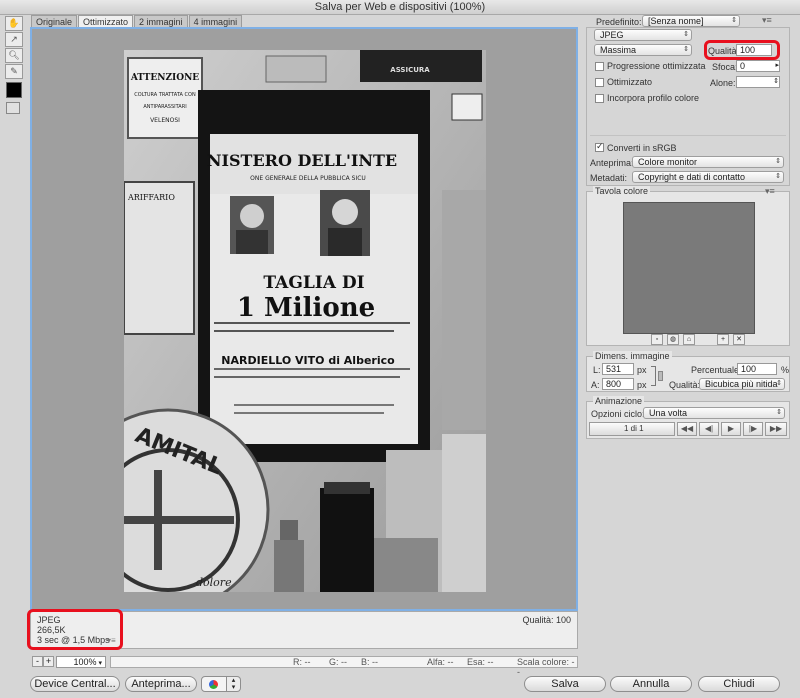  What do you see at coordinates (708, 162) in the screenshot?
I see `anteprima-select: Colore monitor ⇕` at bounding box center [708, 162].